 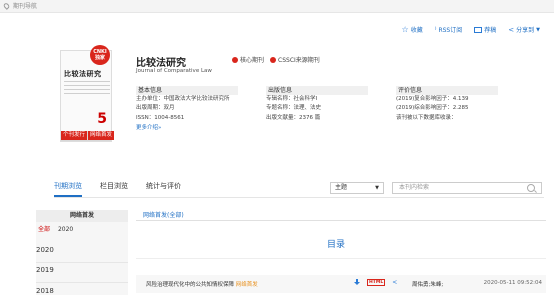 I want to click on article-date: 2020-05-11 09:52:04, so click(x=512, y=283).